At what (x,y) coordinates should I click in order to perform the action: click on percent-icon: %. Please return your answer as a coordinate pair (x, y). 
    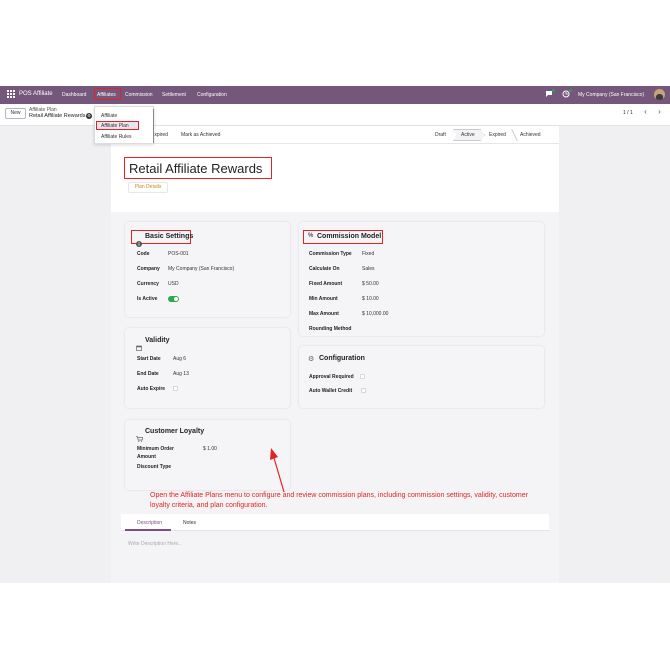
    Looking at the image, I should click on (311, 236).